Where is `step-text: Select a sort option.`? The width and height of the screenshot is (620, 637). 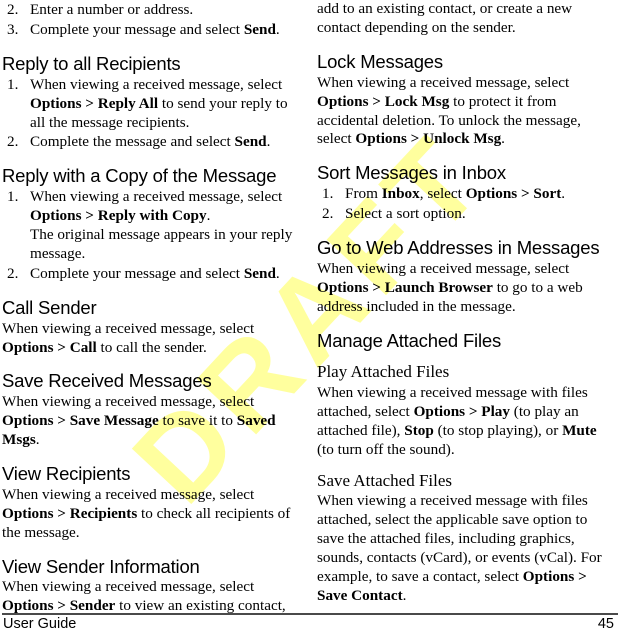 step-text: Select a sort option. is located at coordinates (405, 214).